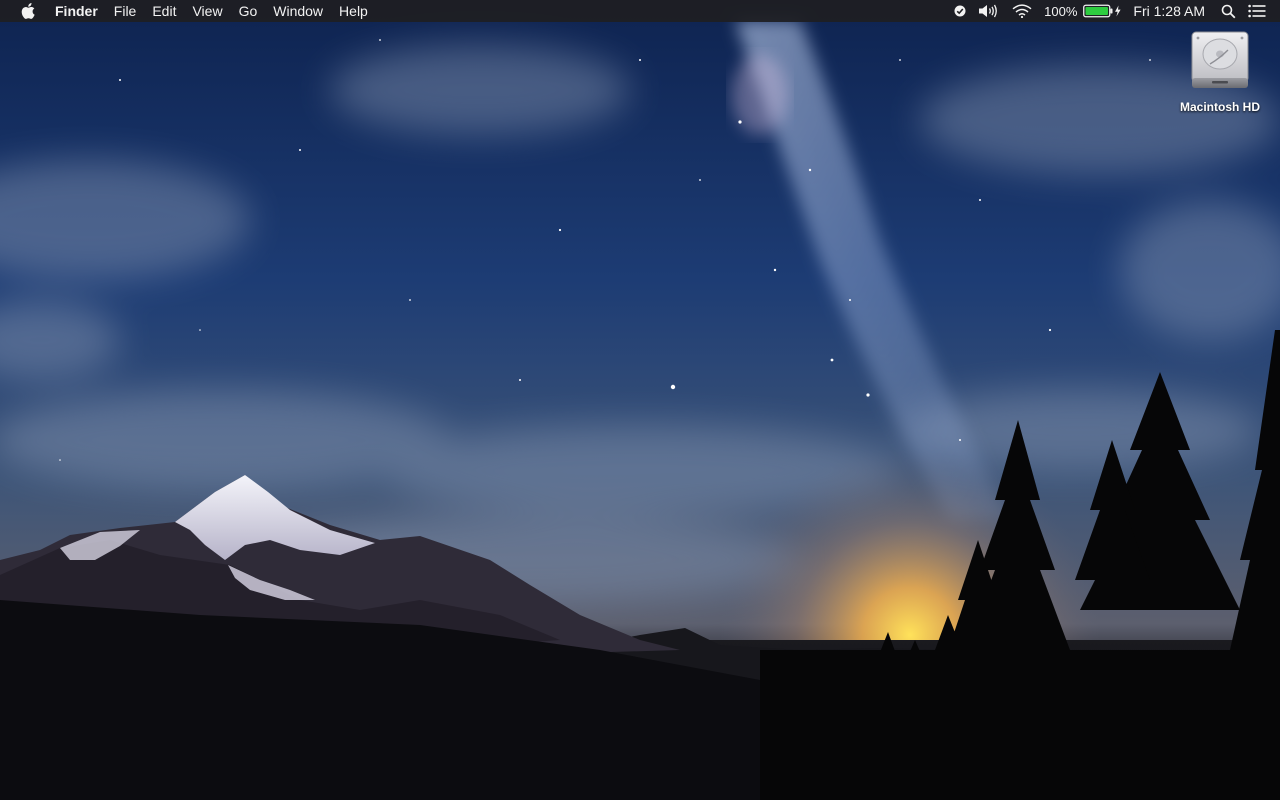 The width and height of the screenshot is (1280, 800). Describe the element at coordinates (353, 11) in the screenshot. I see `menu-help: Help` at that location.